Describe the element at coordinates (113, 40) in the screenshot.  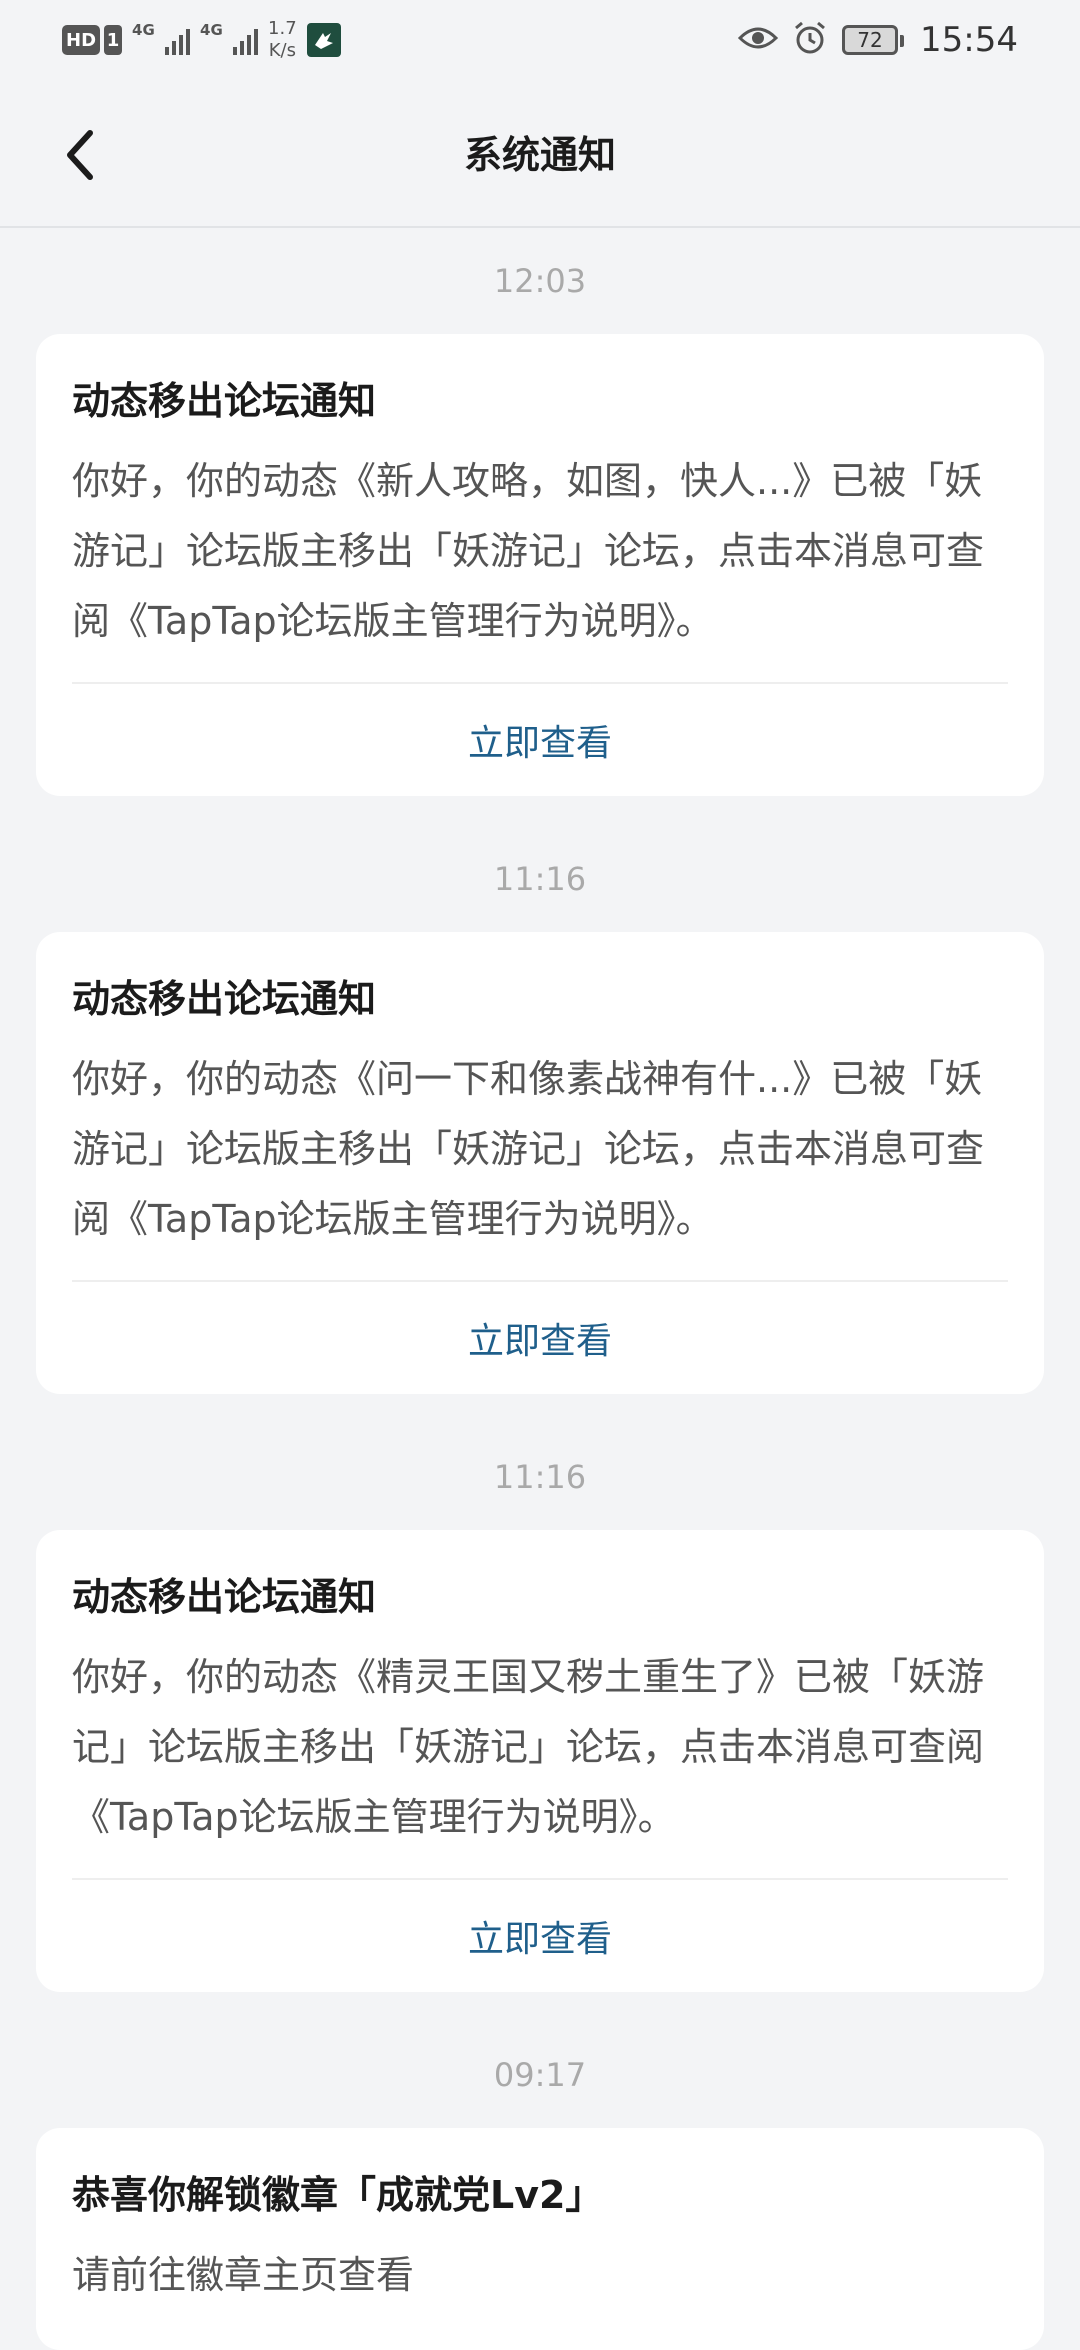
I see `sim-slot: 1` at that location.